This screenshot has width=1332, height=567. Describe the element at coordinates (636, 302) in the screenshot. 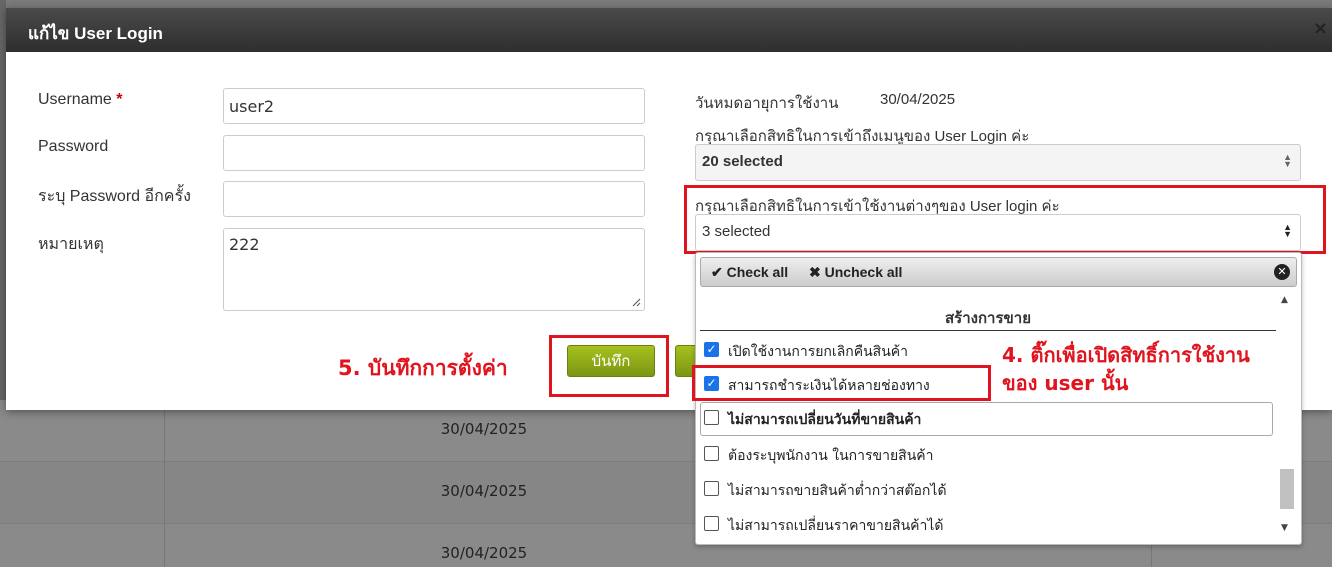

I see `resize-grip-icon` at that location.